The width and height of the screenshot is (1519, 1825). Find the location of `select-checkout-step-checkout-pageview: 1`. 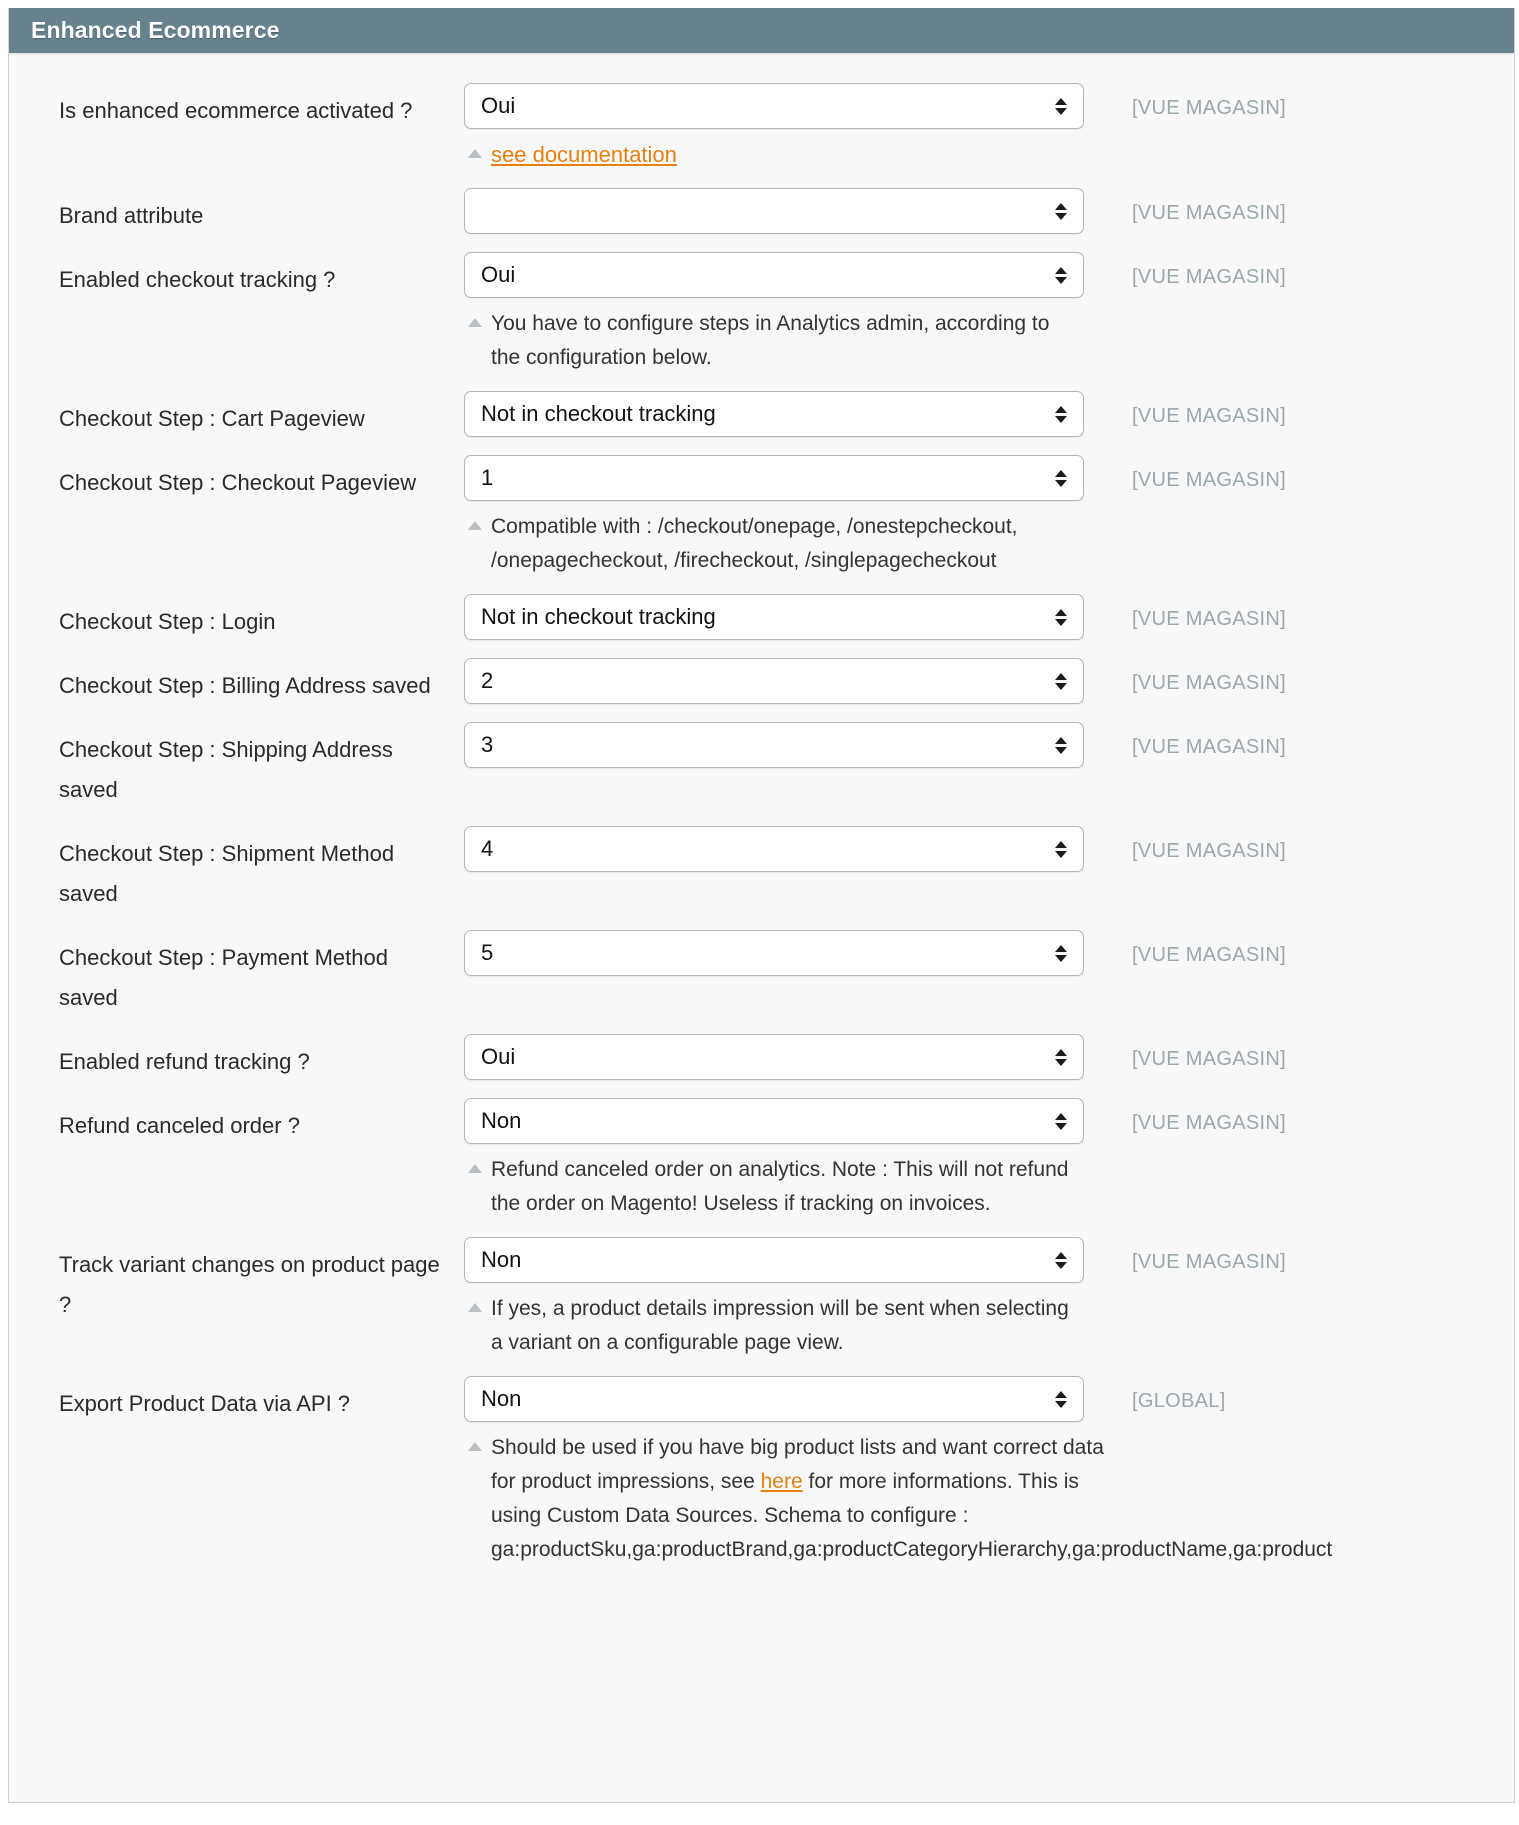

select-checkout-step-checkout-pageview: 1 is located at coordinates (774, 478).